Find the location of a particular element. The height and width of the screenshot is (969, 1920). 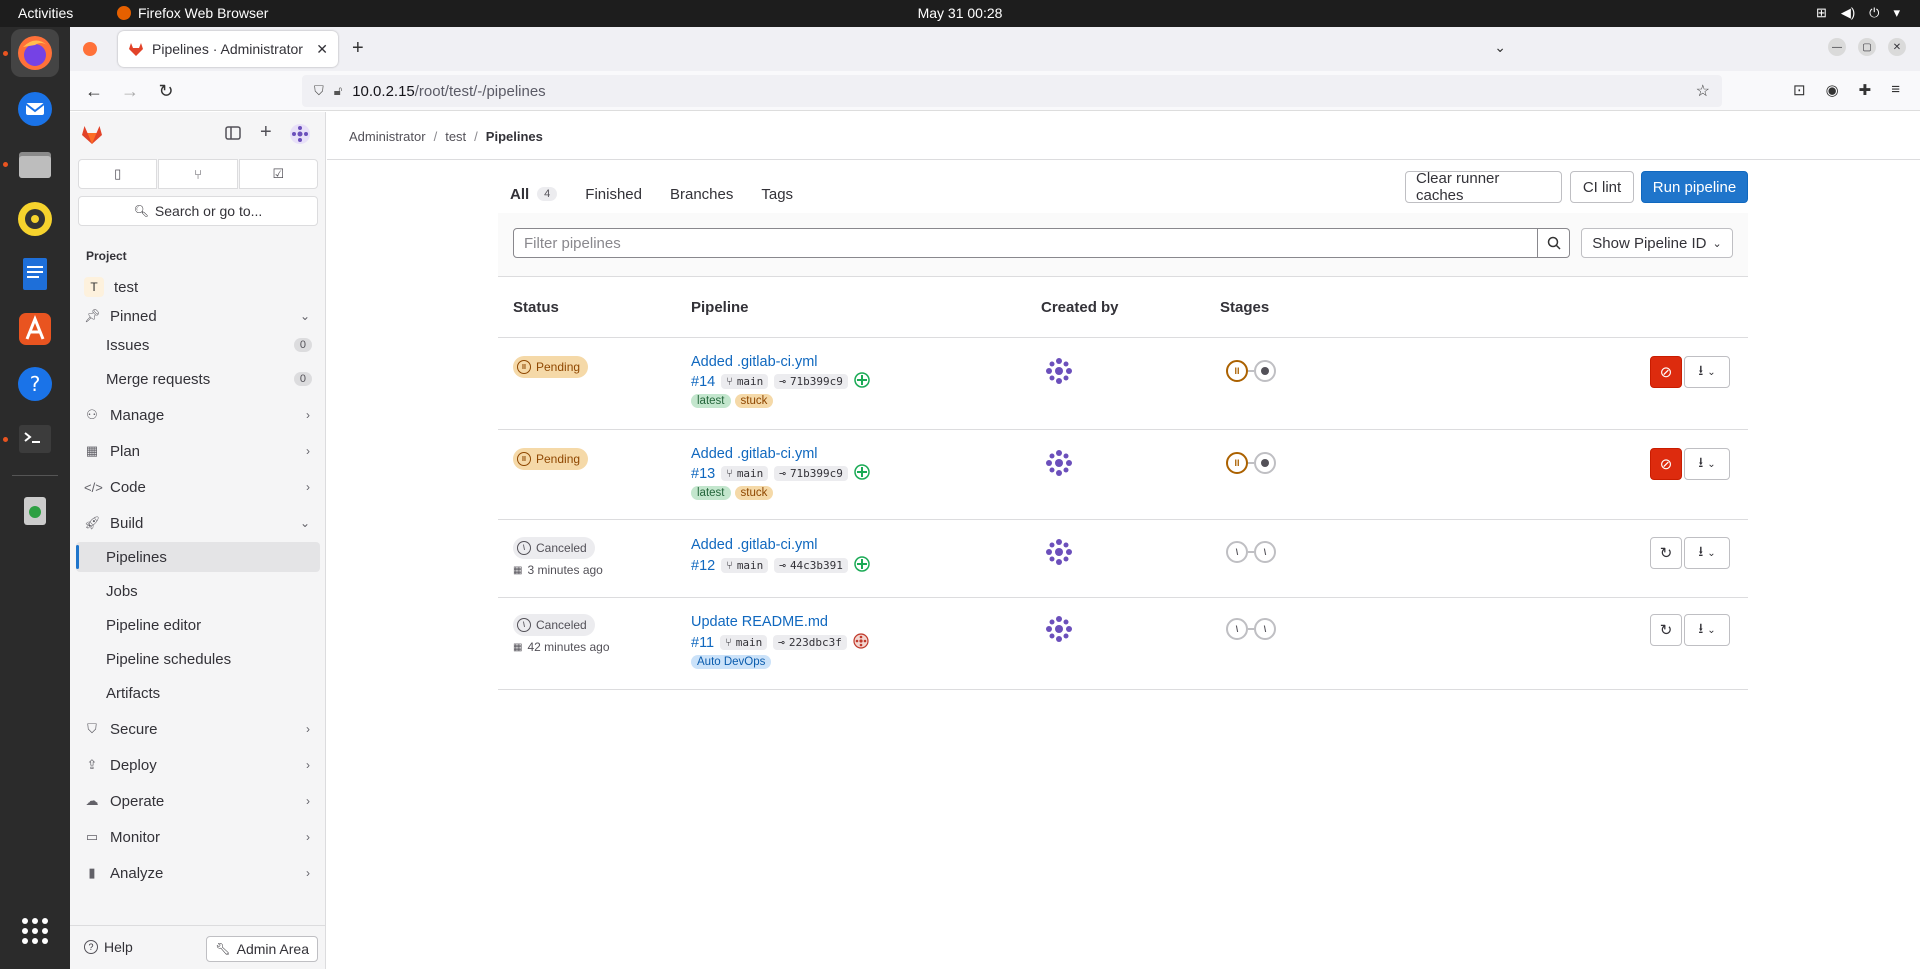

sidebar-item-code: </> Code › is located at coordinates (198, 487).